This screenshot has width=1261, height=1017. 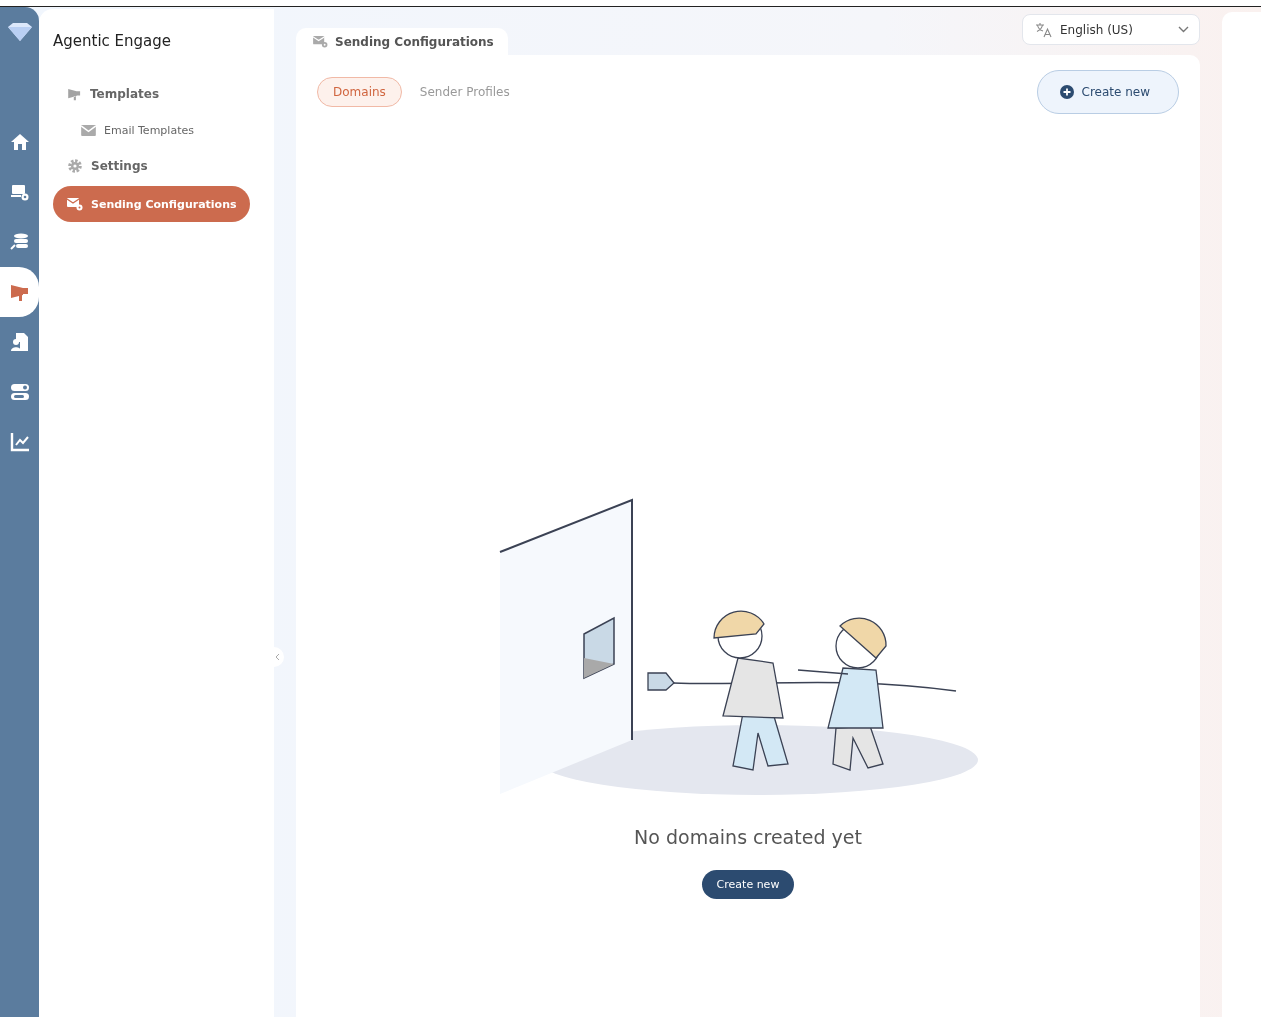 What do you see at coordinates (1111, 29) in the screenshot?
I see `language-select: English (US)` at bounding box center [1111, 29].